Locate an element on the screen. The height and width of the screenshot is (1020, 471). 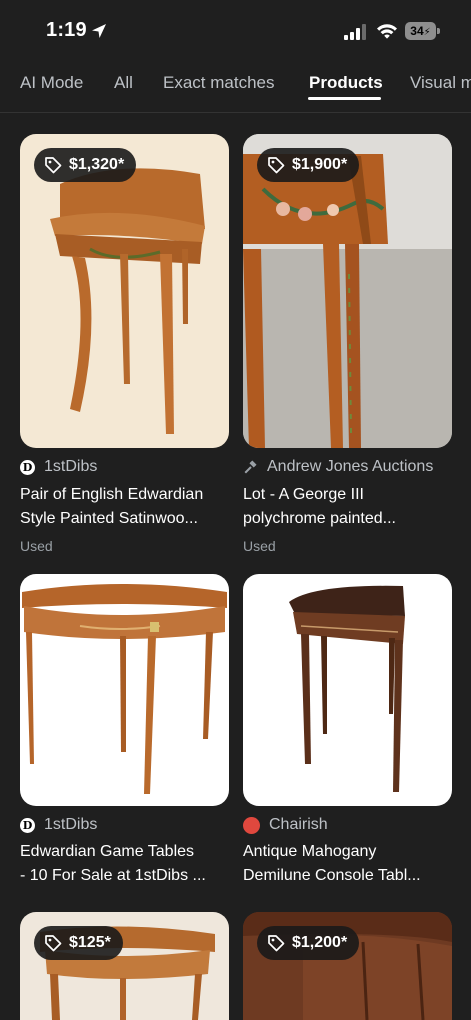
auction-gavel-icon is located at coordinates (250, 466).